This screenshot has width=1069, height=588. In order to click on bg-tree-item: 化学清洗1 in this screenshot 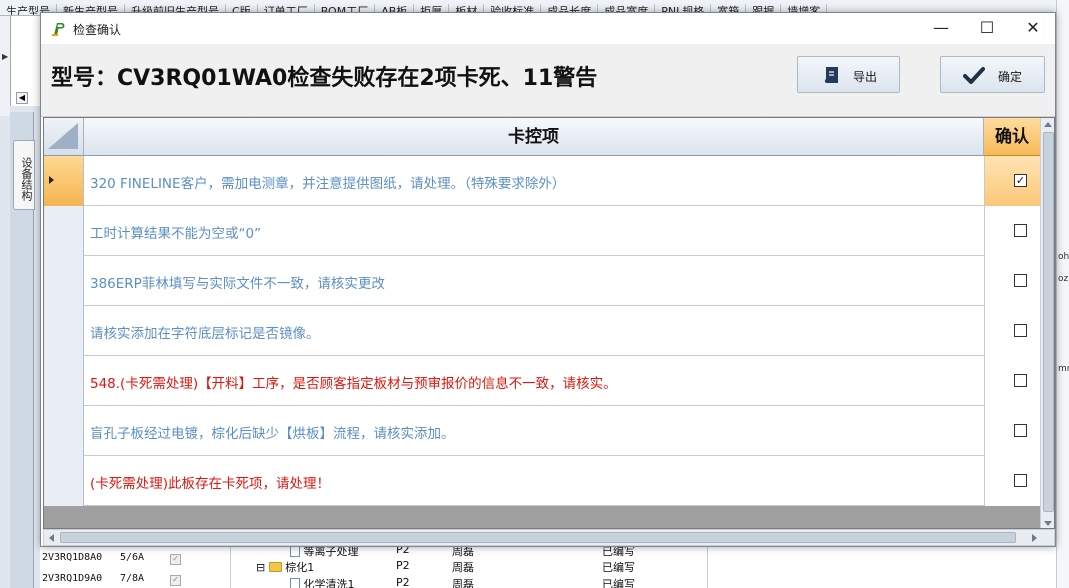, I will do `click(322, 582)`.